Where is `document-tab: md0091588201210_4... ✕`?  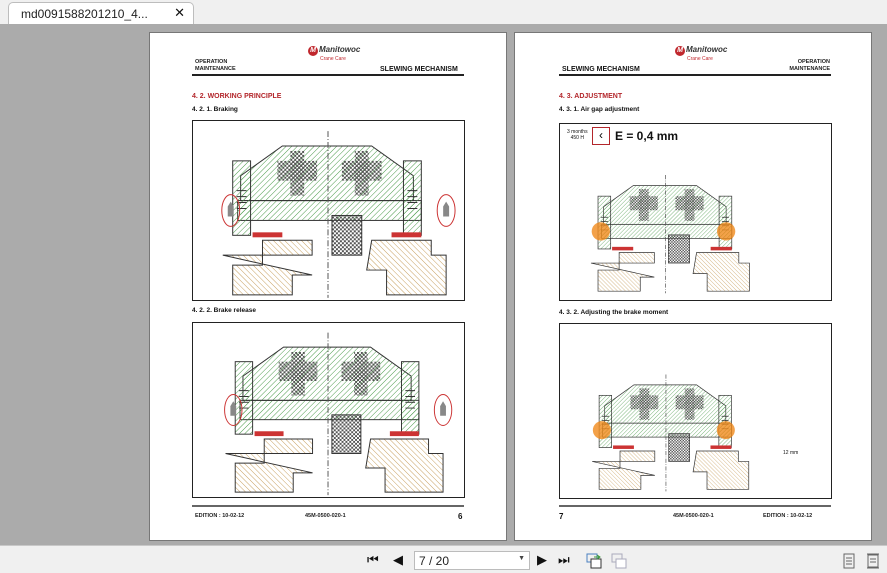 document-tab: md0091588201210_4... ✕ is located at coordinates (101, 13).